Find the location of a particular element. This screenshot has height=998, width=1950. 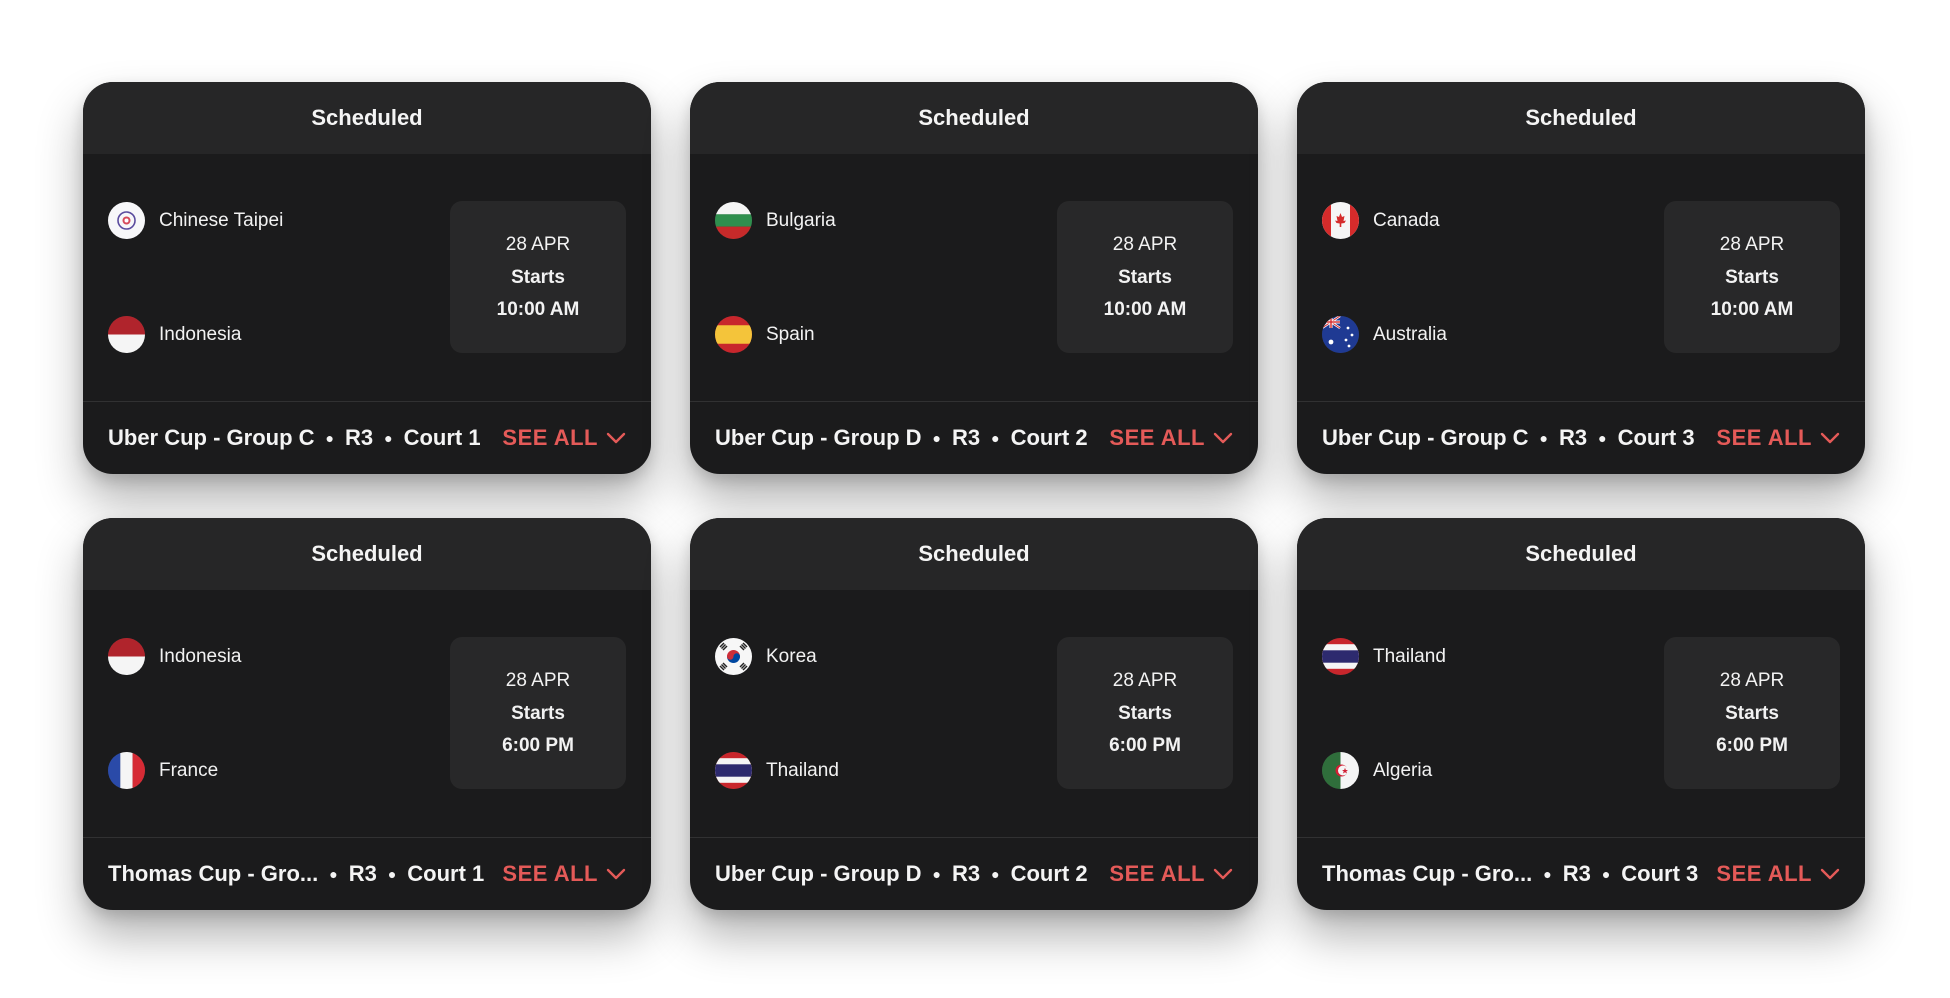

team-away: Indonesia is located at coordinates (174, 334).